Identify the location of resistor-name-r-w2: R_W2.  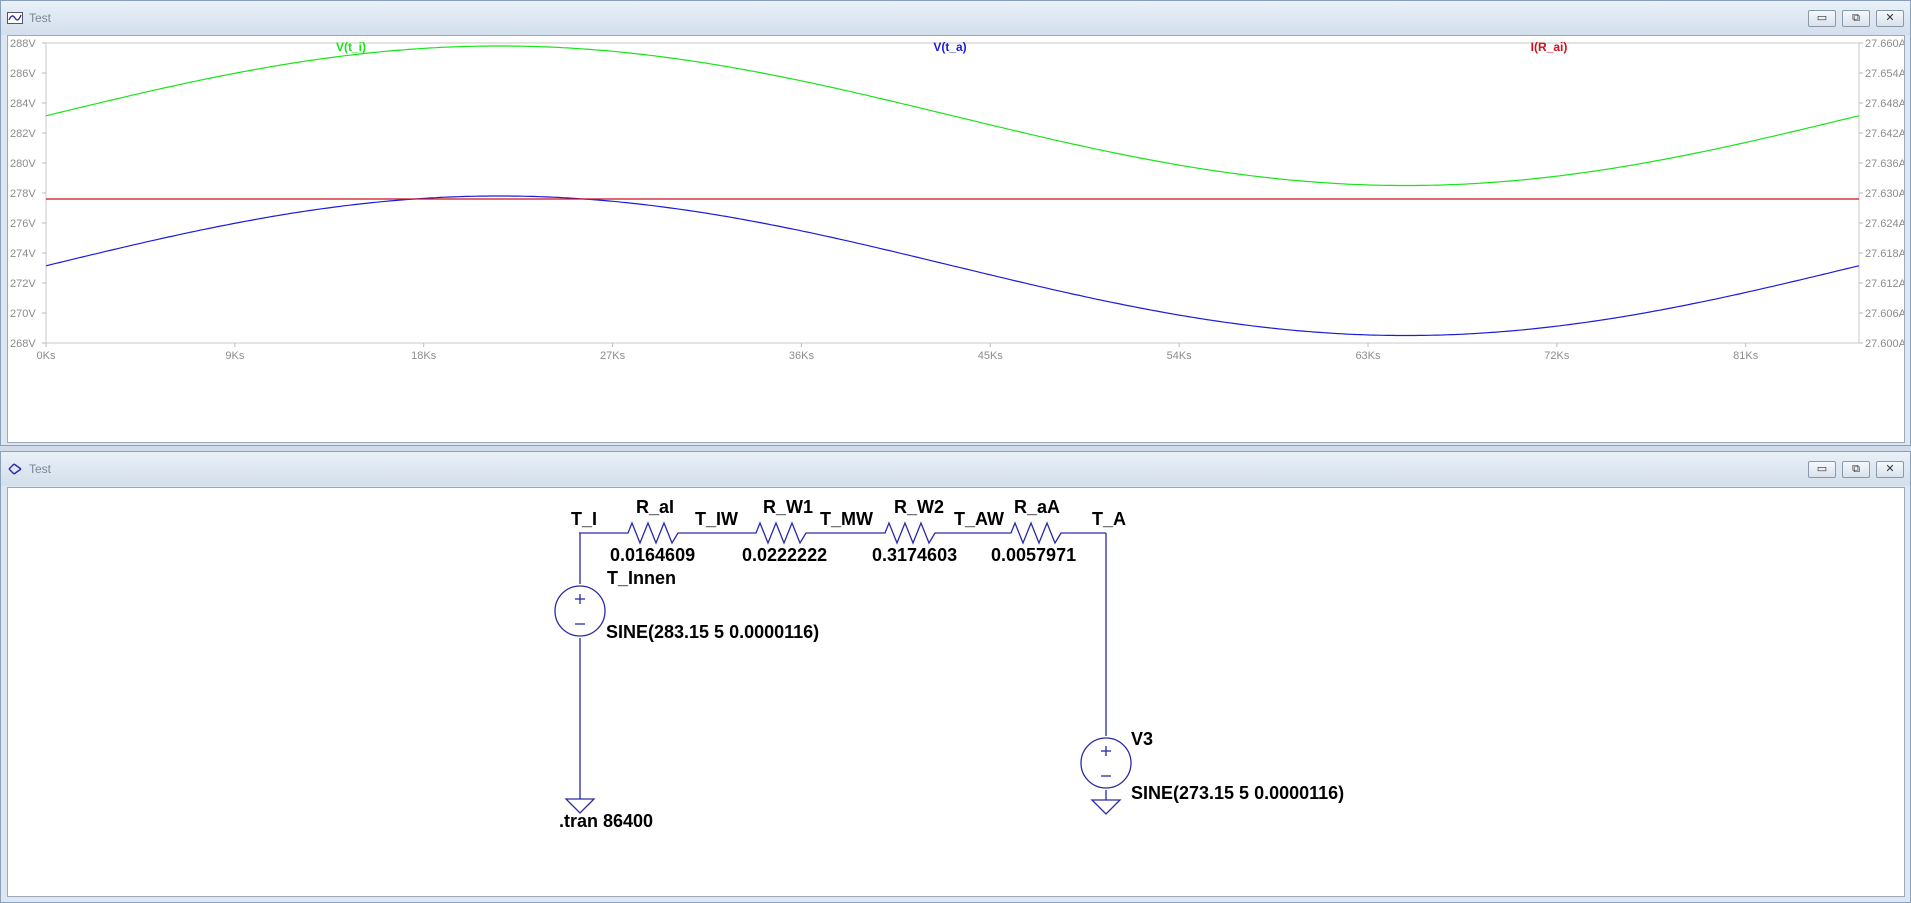
(919, 507).